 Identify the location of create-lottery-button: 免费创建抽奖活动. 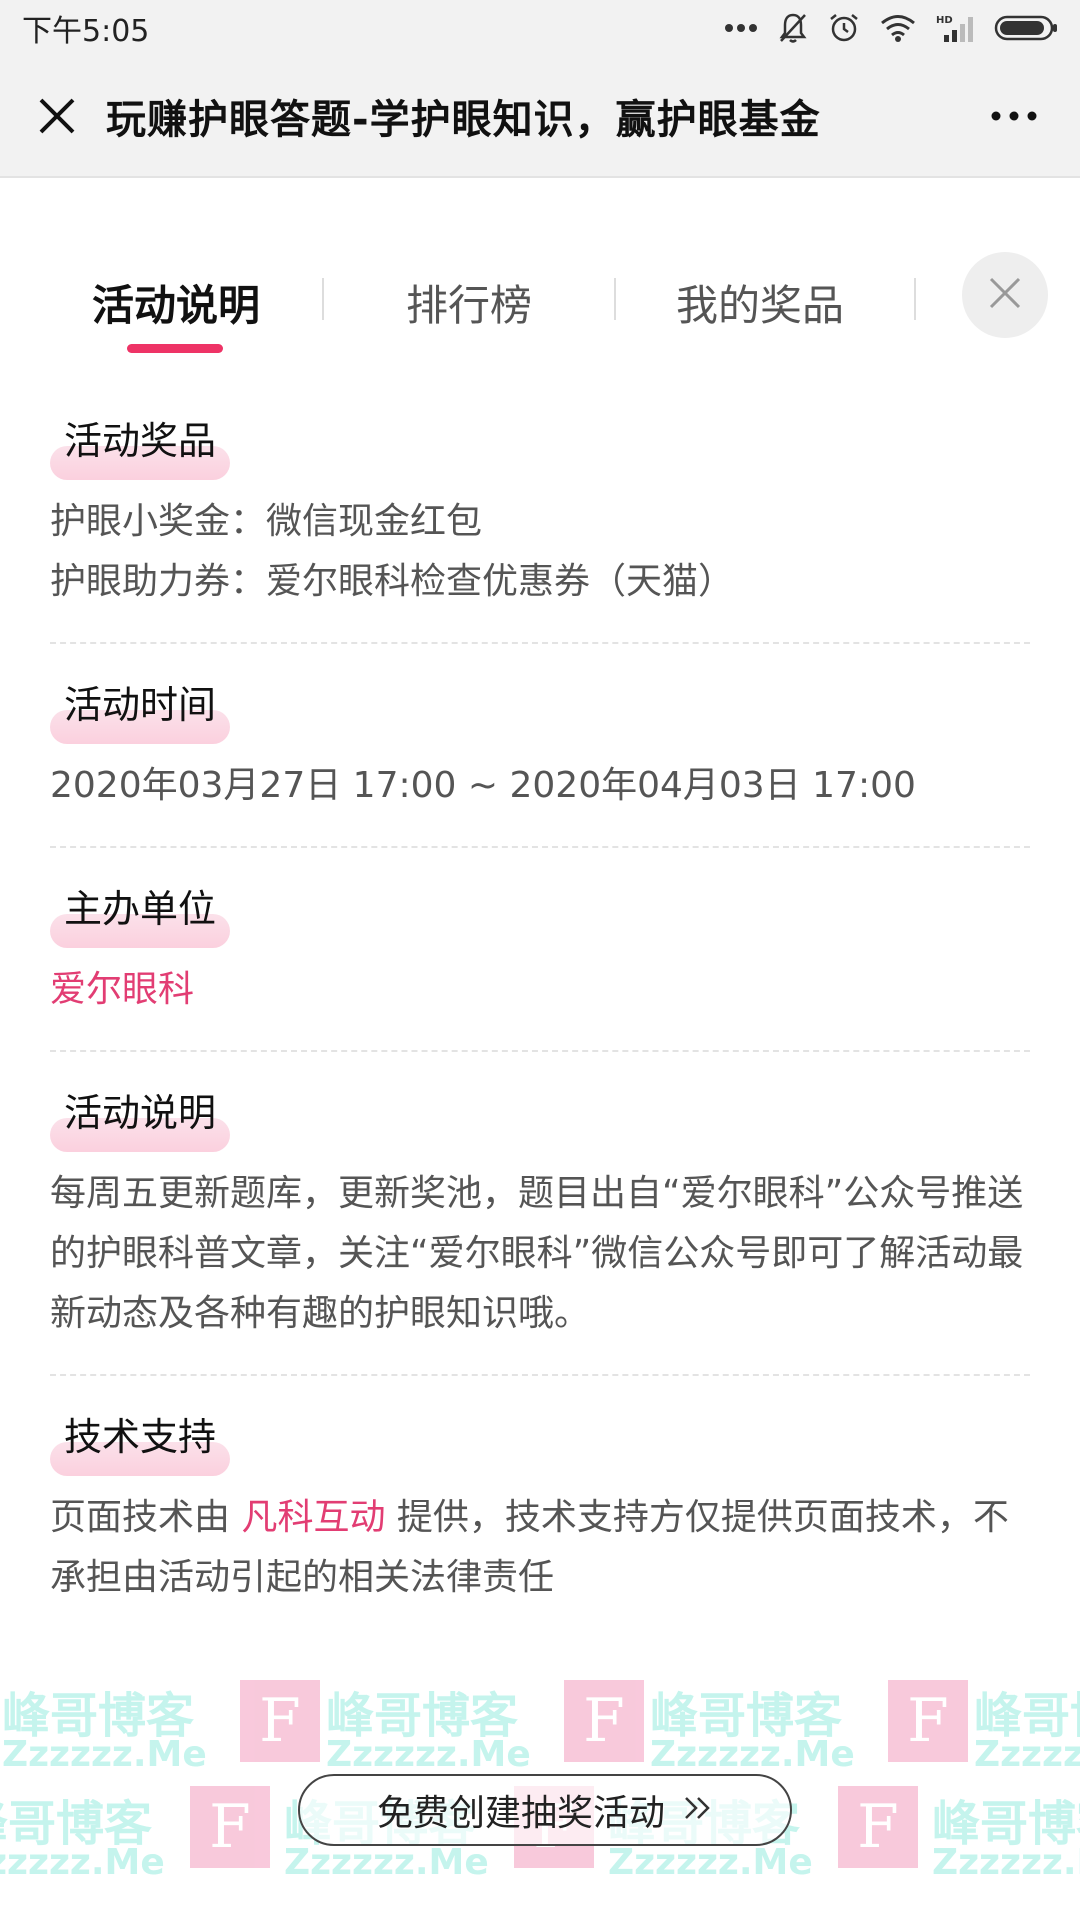
(545, 1810).